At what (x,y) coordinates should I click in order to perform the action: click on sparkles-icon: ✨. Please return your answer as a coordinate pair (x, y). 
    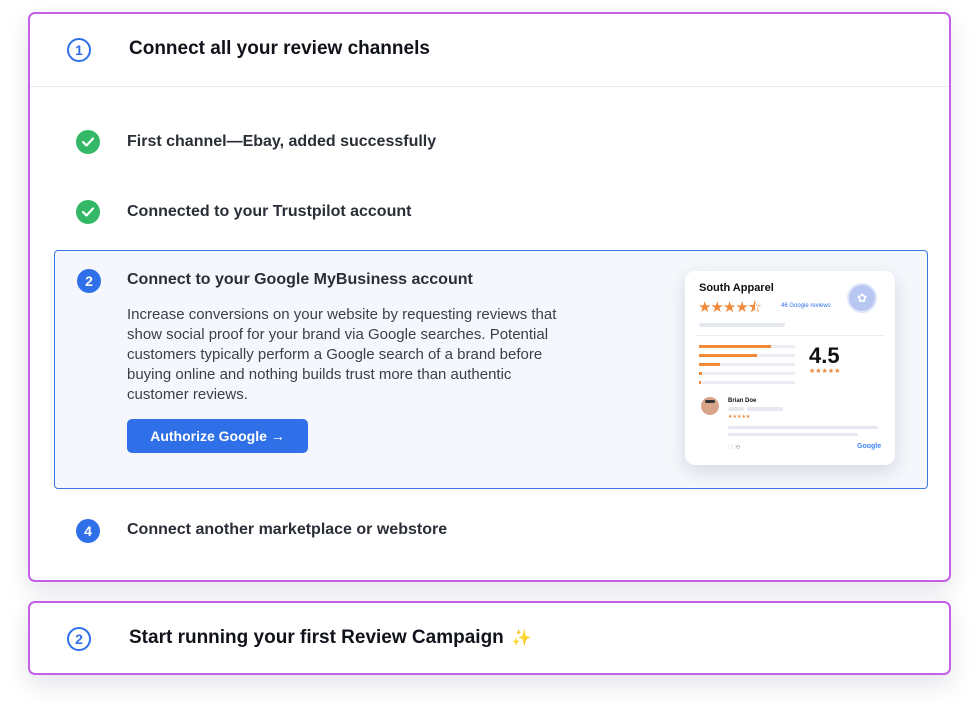
    Looking at the image, I should click on (521, 638).